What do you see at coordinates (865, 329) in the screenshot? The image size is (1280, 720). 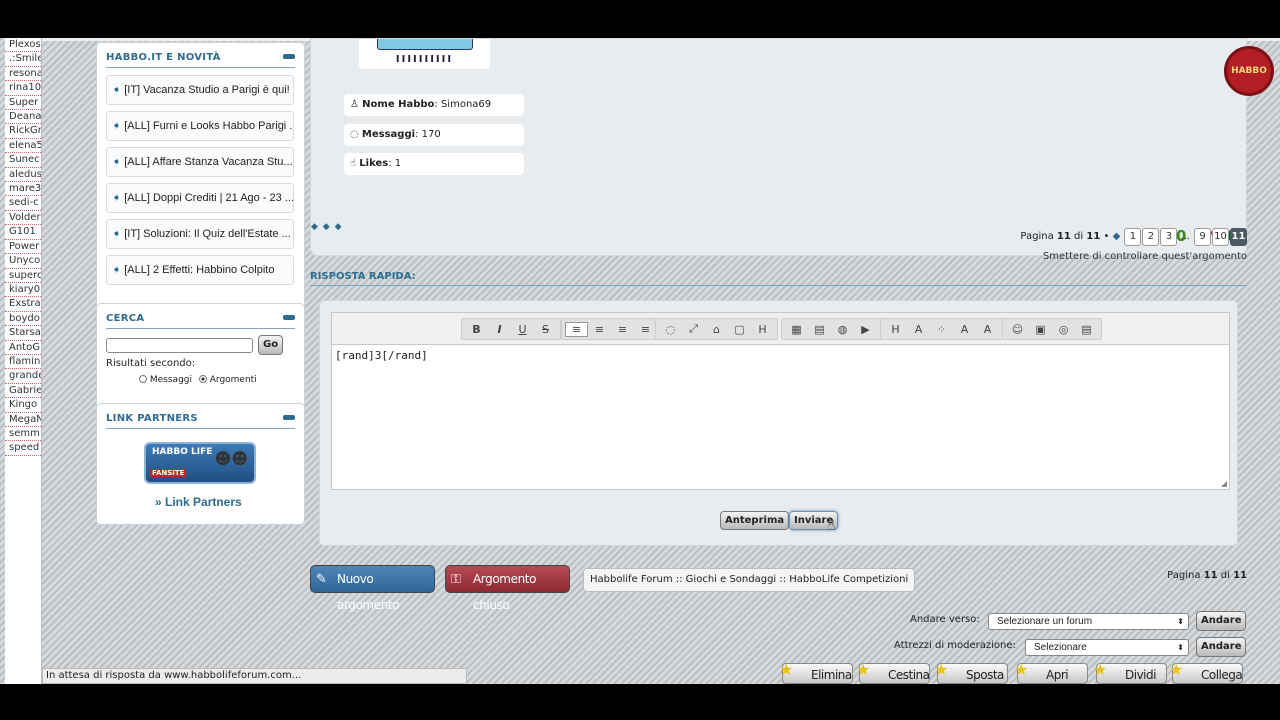 I see `editor-tool-icon: ▶` at bounding box center [865, 329].